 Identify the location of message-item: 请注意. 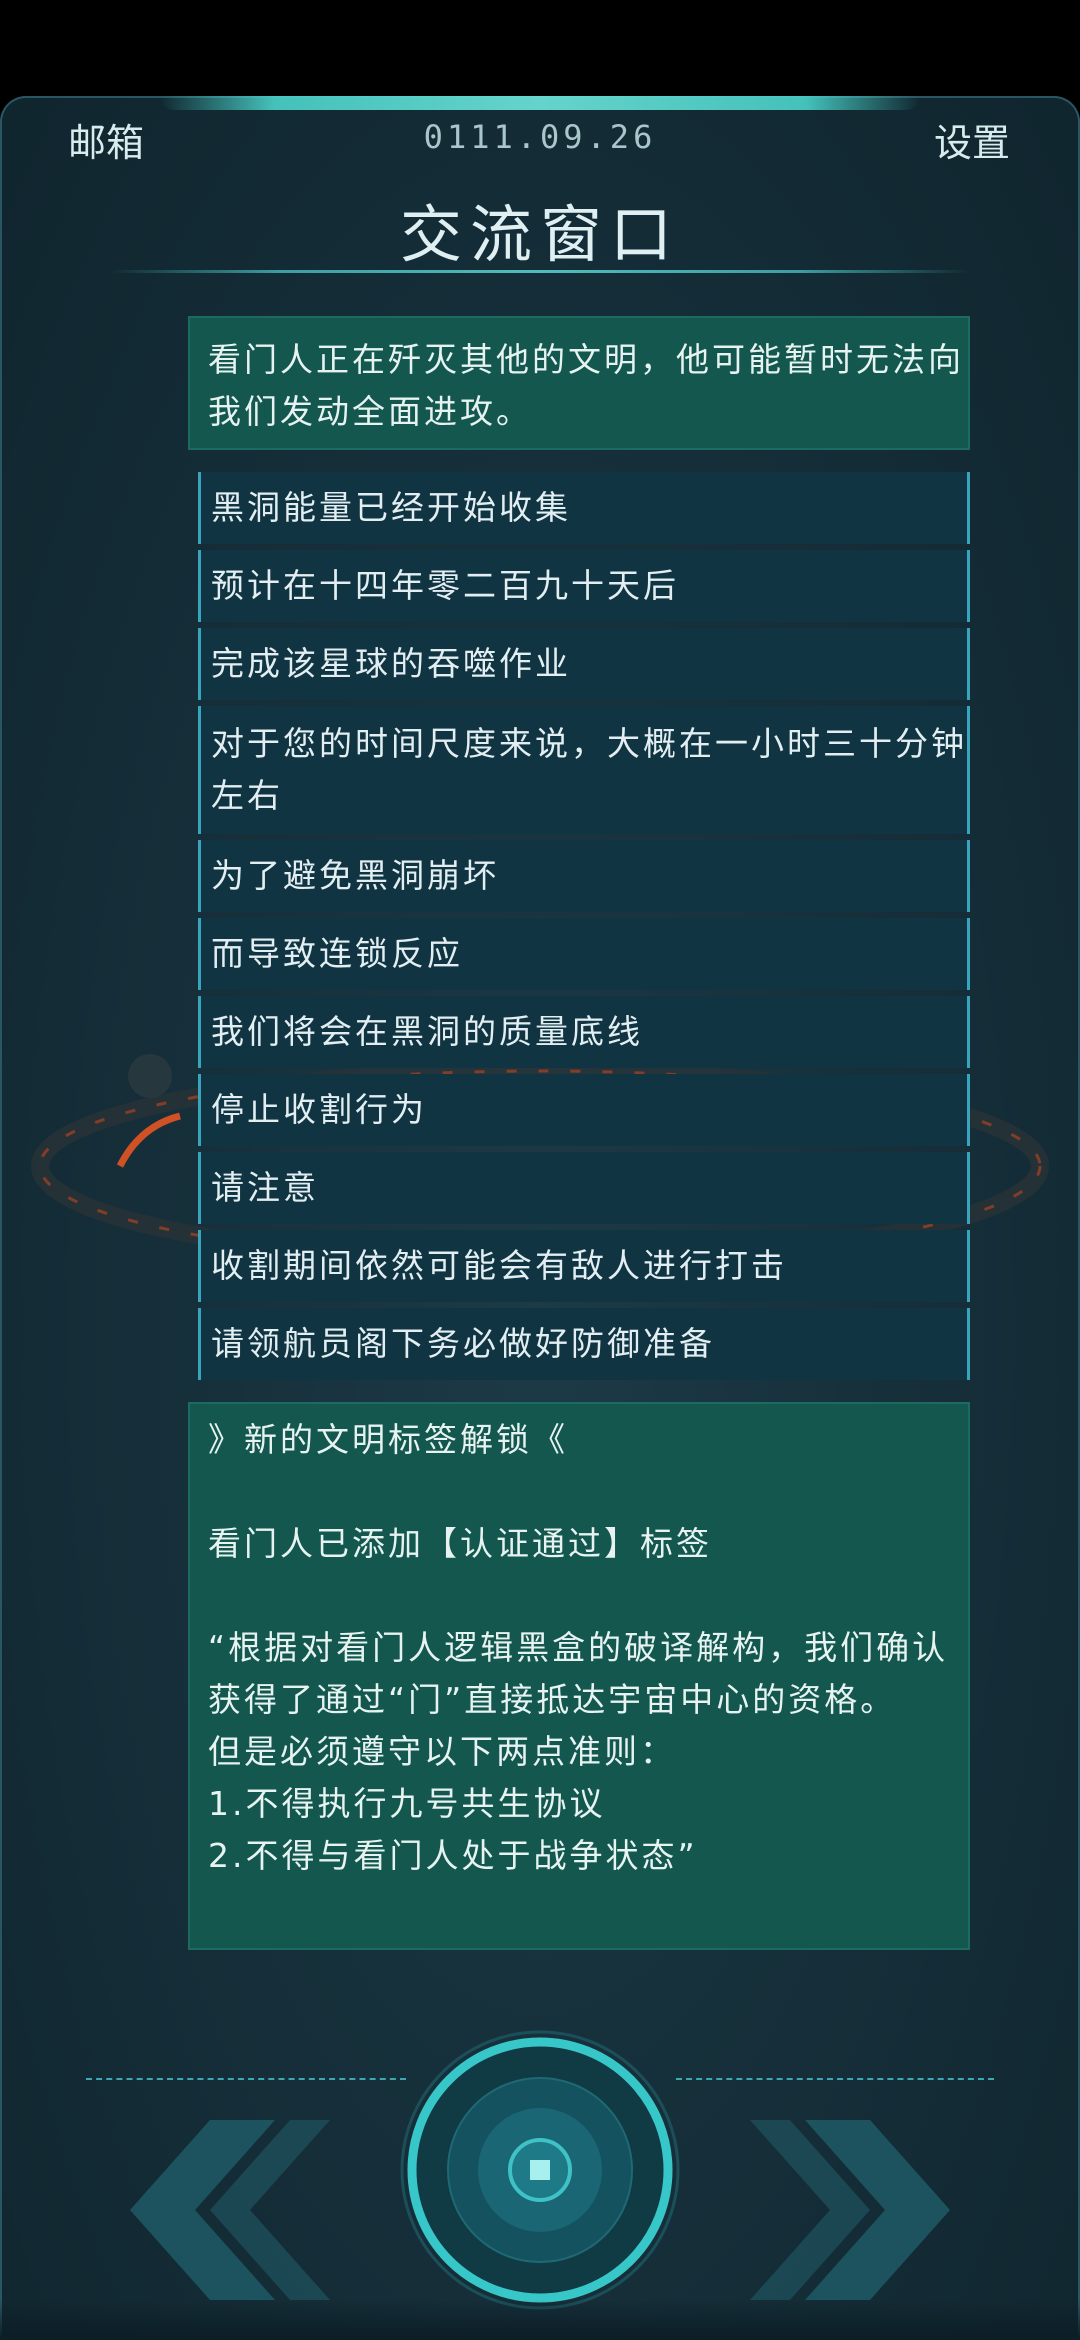
(584, 1188).